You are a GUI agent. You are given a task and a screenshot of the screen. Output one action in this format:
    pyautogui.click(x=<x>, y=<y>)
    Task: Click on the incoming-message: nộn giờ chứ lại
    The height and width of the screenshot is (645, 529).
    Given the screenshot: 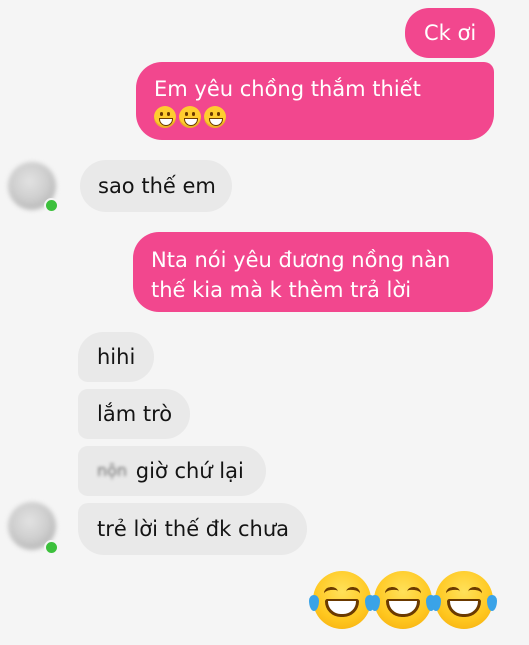 What is the action you would take?
    pyautogui.click(x=172, y=471)
    